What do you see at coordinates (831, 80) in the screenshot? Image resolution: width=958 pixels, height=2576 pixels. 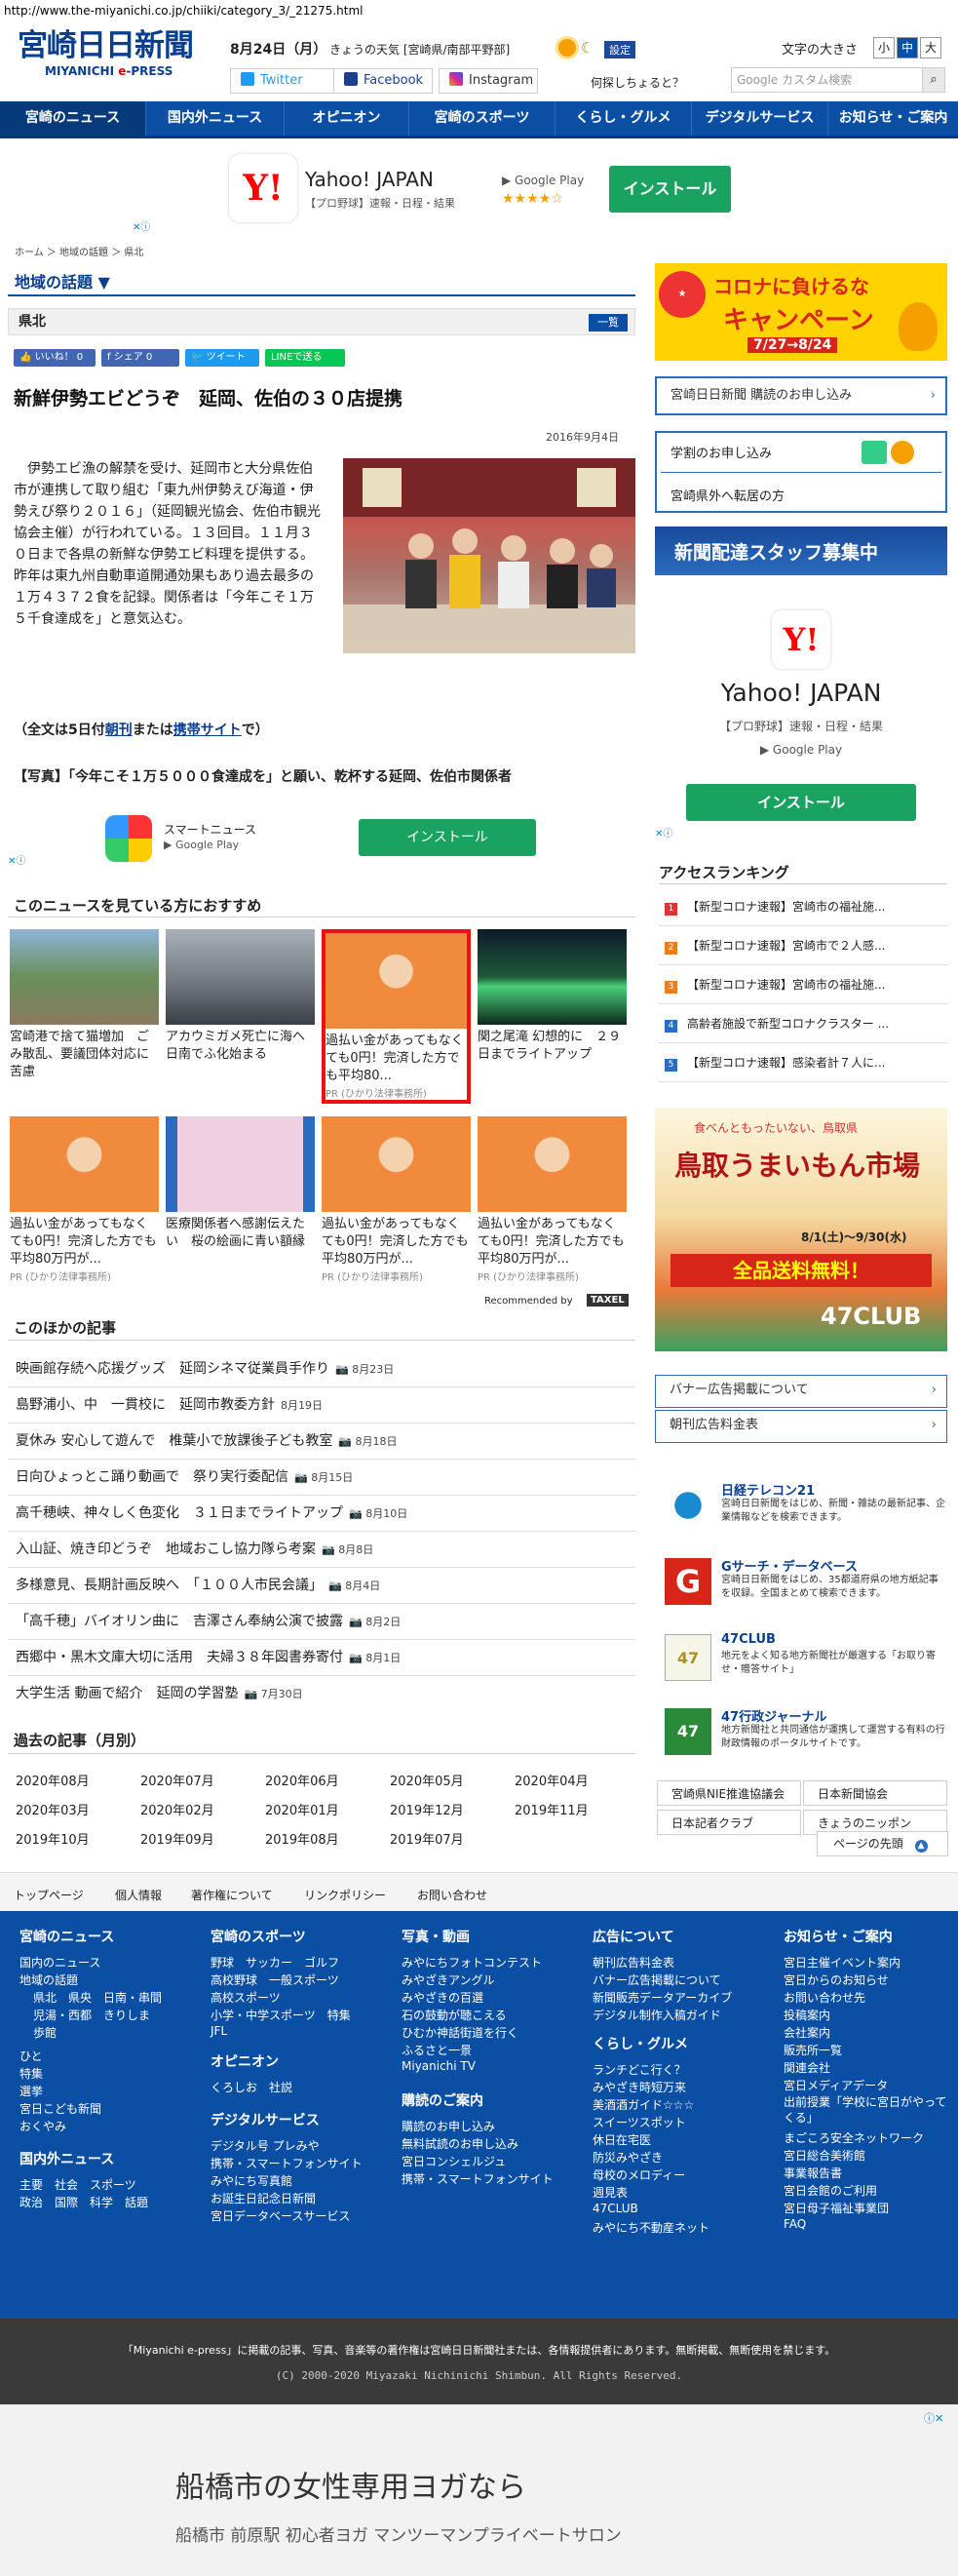 I see `search-input: Google カスタム検索` at bounding box center [831, 80].